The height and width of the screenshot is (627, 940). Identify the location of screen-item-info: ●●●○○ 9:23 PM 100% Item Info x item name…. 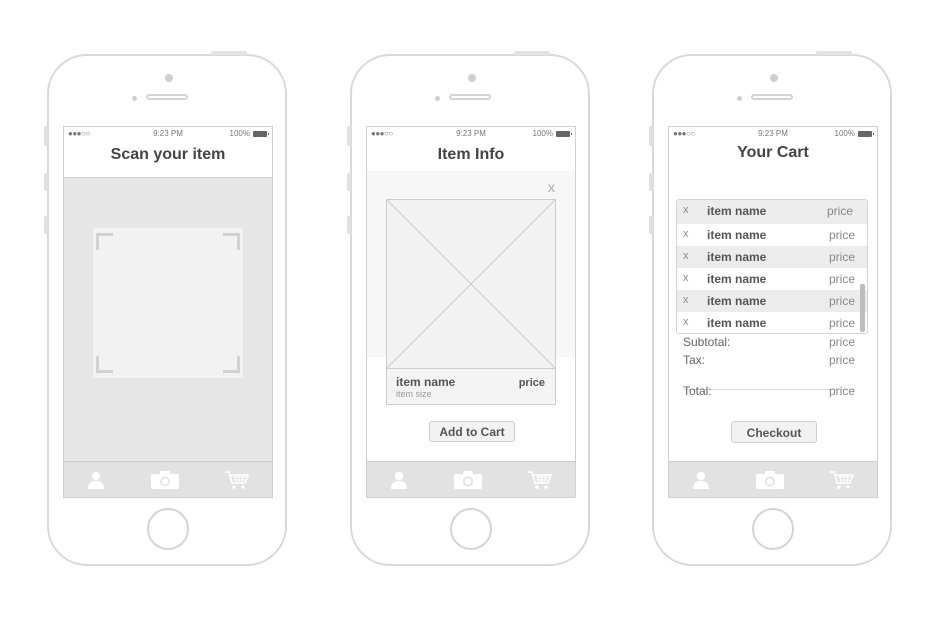
(471, 312).